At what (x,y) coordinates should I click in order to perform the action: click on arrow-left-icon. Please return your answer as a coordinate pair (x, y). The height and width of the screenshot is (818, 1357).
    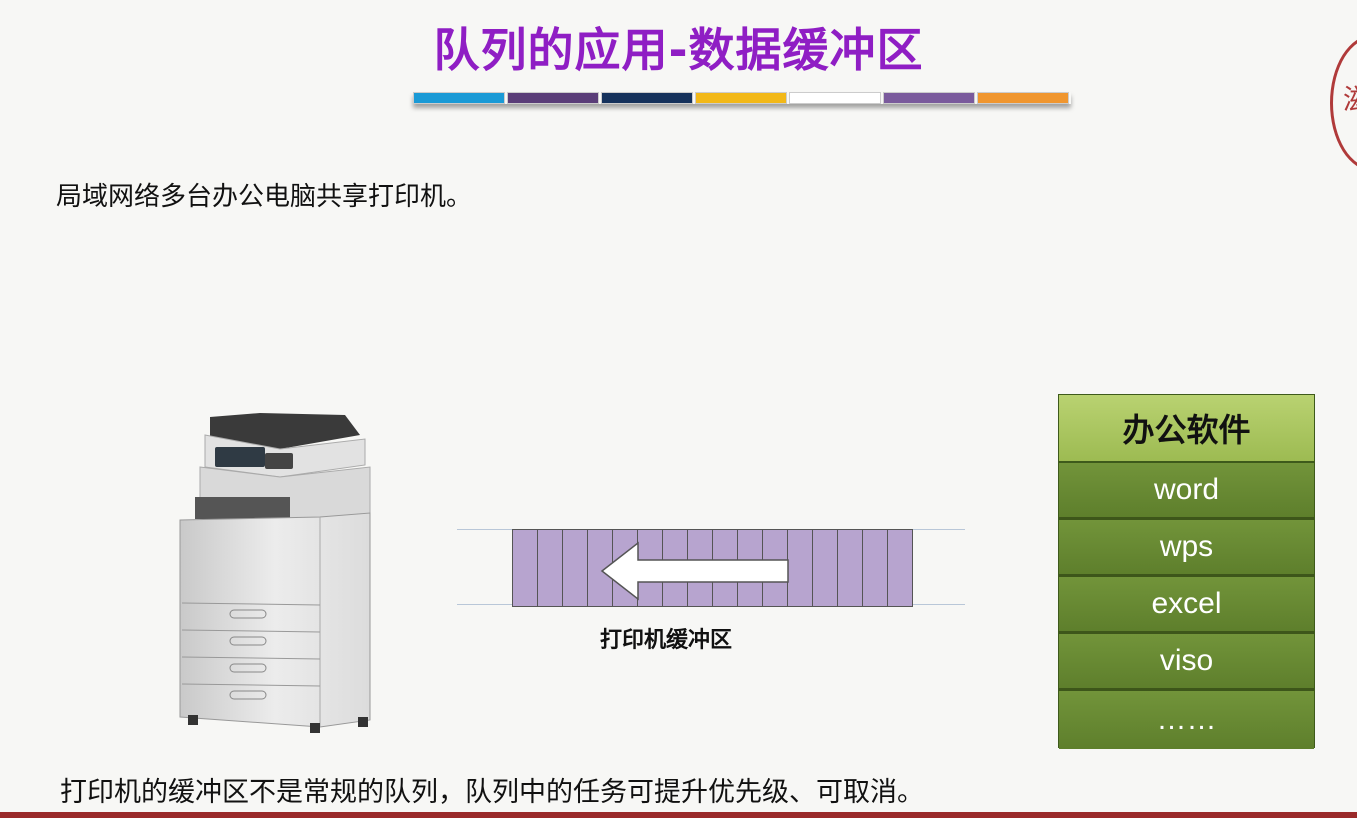
    Looking at the image, I should click on (694, 571).